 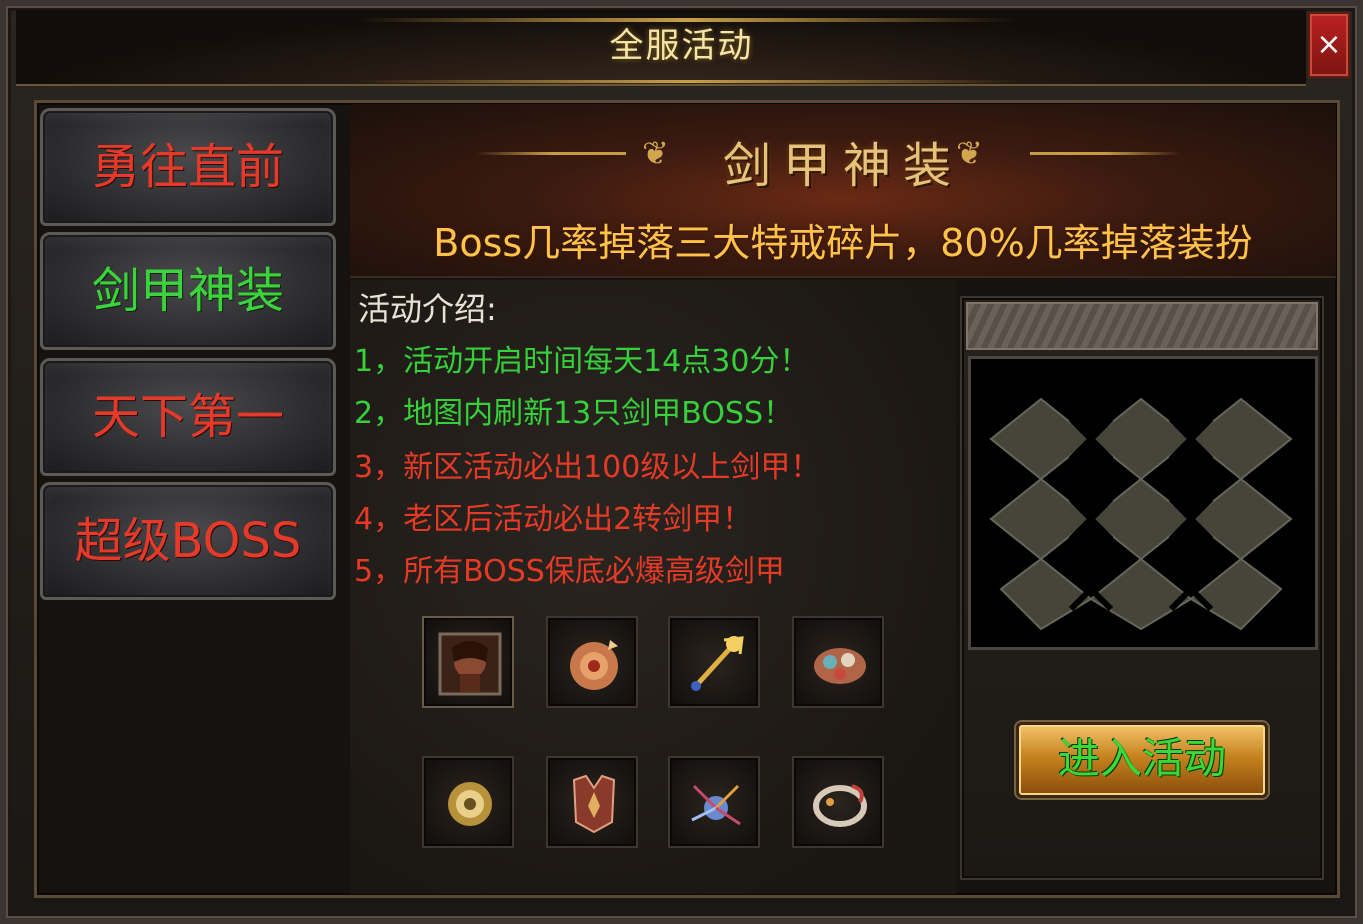 What do you see at coordinates (427, 309) in the screenshot?
I see `intro-title: 活动介绍:` at bounding box center [427, 309].